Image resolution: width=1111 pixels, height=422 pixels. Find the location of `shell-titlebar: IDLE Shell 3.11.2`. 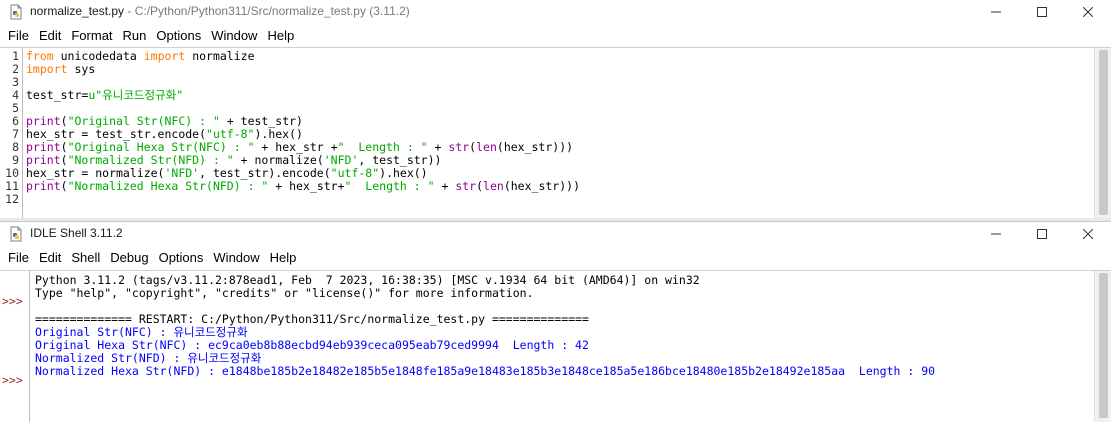

shell-titlebar: IDLE Shell 3.11.2 is located at coordinates (555, 234).